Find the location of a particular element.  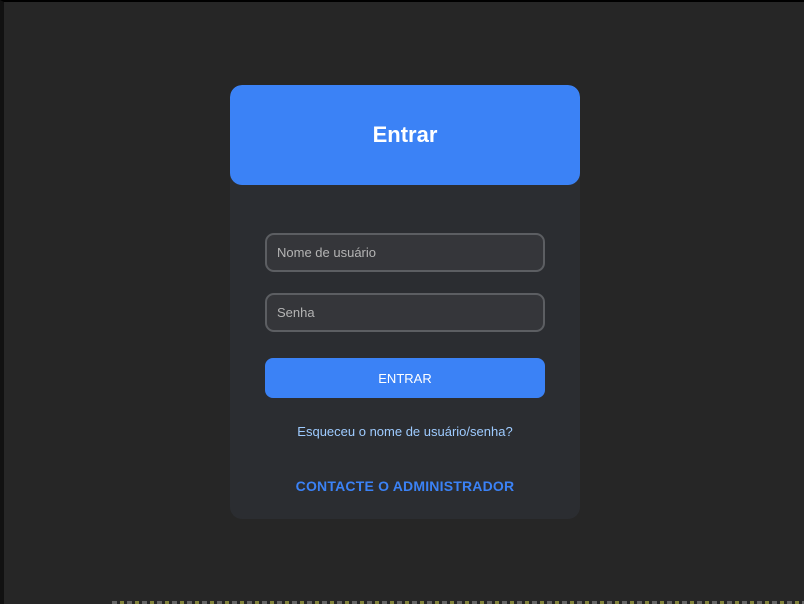

login-title: Entrar is located at coordinates (405, 134).